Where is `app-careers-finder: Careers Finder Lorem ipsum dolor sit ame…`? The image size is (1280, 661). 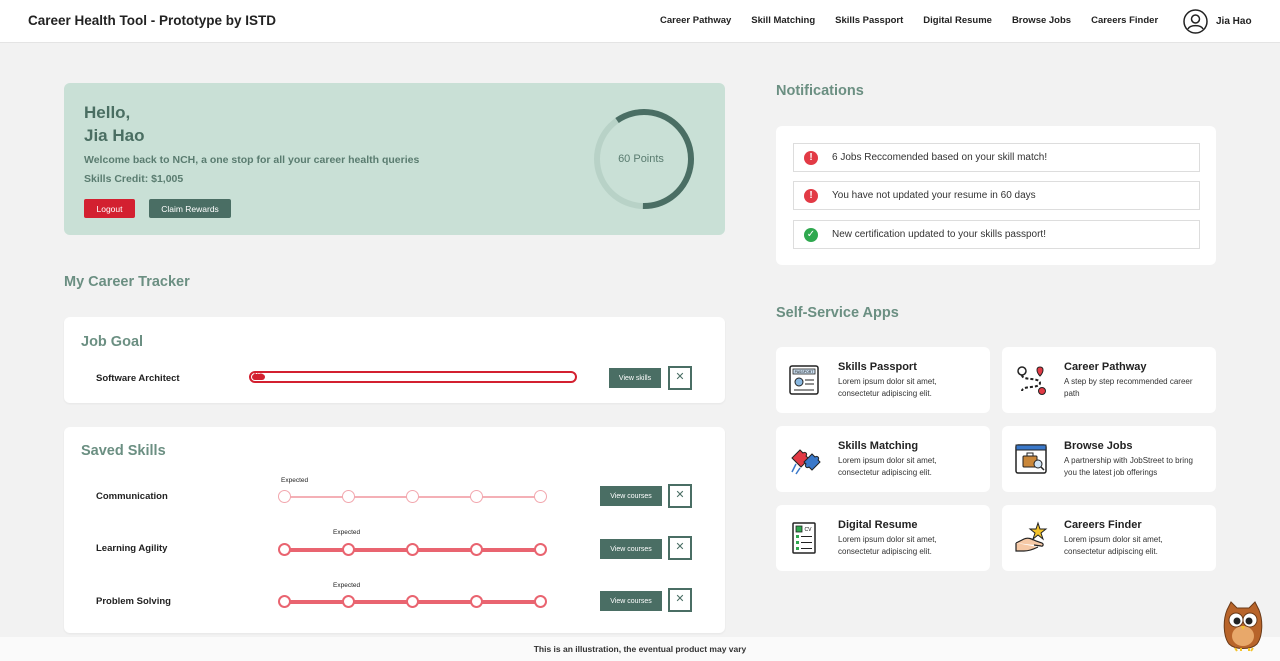 app-careers-finder: Careers Finder Lorem ipsum dolor sit ame… is located at coordinates (1109, 538).